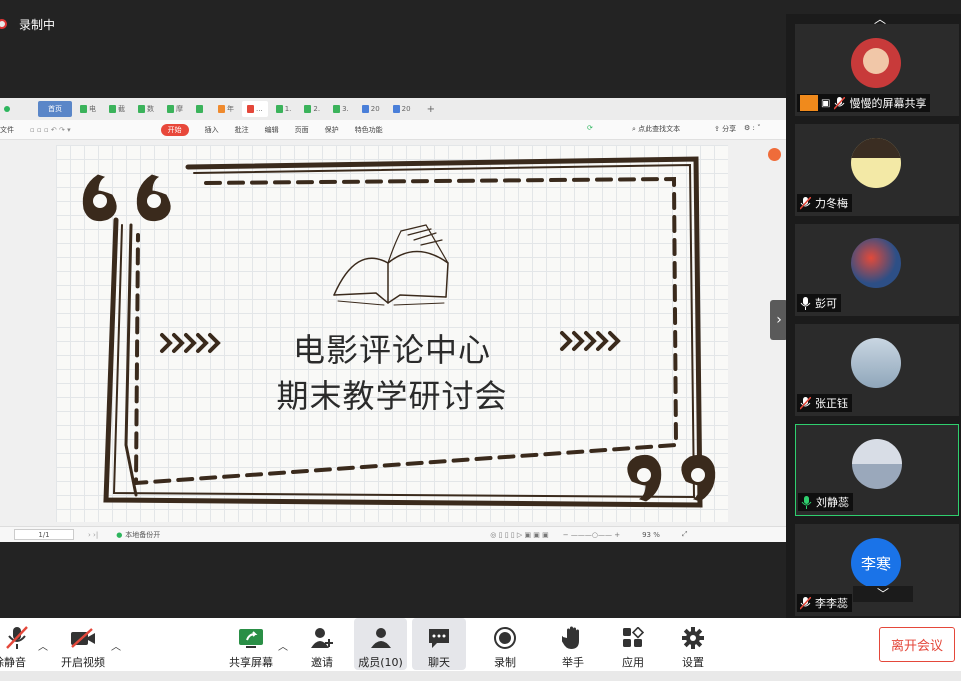 The height and width of the screenshot is (681, 961). I want to click on page-indicator: 1/1, so click(44, 534).